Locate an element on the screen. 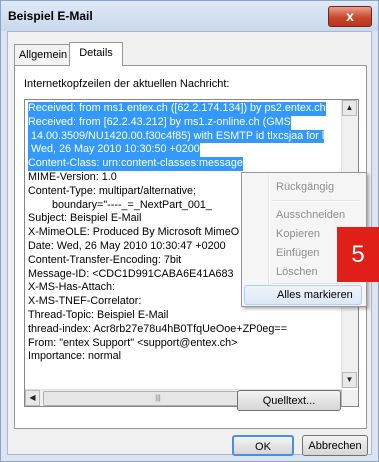 This screenshot has height=462, width=379. menu-item-alles-markieren: Alles markieren is located at coordinates (303, 295).